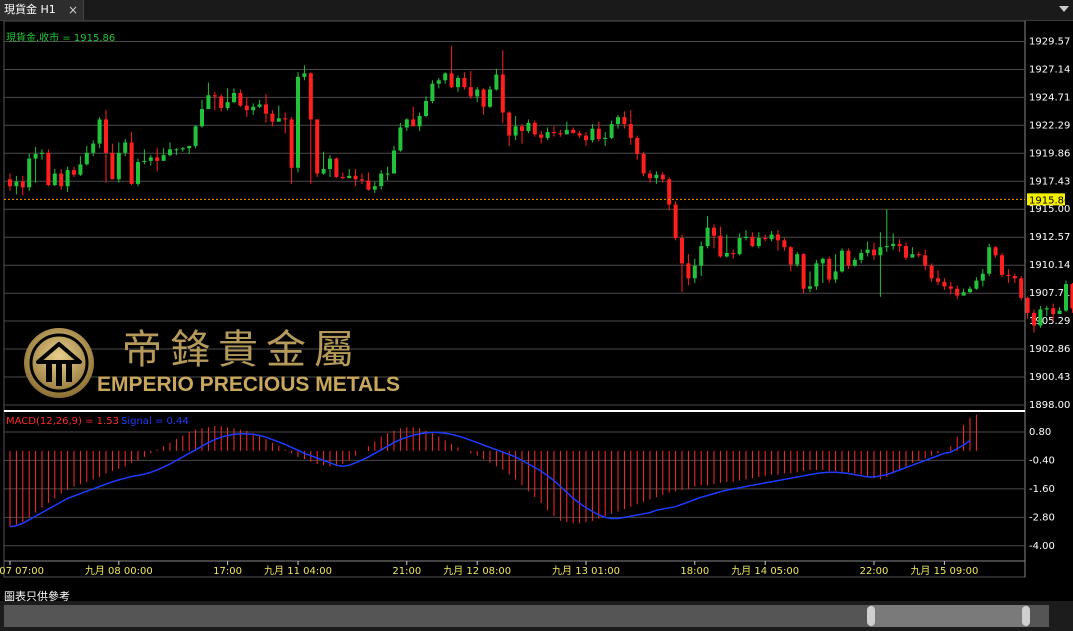 The width and height of the screenshot is (1073, 631). Describe the element at coordinates (406, 571) in the screenshot. I see `time-tick-label: 21:00` at that location.